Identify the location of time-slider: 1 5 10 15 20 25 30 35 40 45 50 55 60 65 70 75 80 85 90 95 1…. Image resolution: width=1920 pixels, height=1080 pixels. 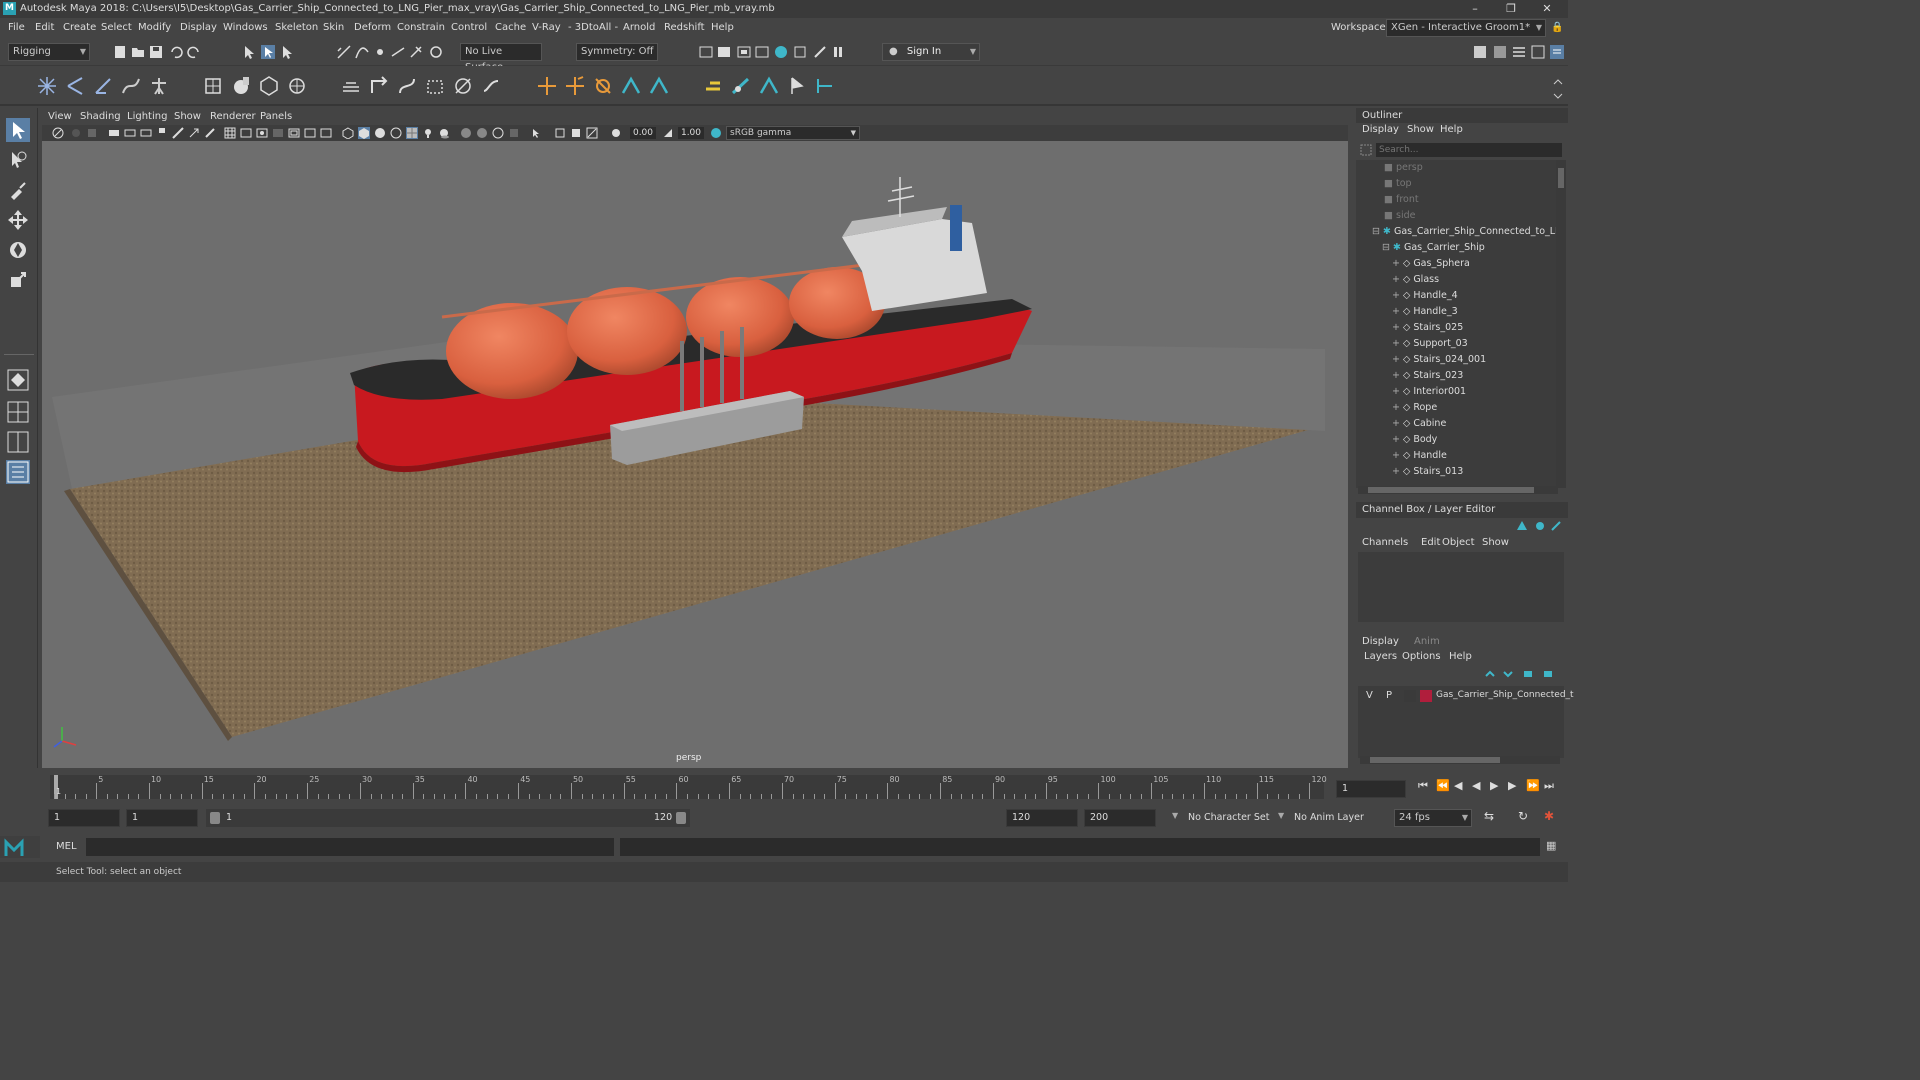
(687, 786).